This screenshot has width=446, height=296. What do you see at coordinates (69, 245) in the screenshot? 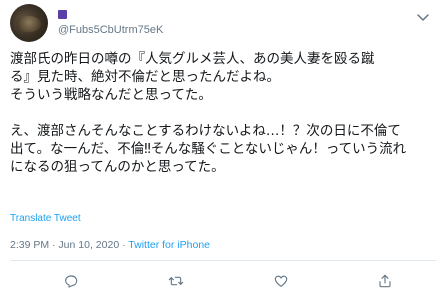
I see `tweet-timestamp: 2:39 PM · Jun 10, 2020 ·` at bounding box center [69, 245].